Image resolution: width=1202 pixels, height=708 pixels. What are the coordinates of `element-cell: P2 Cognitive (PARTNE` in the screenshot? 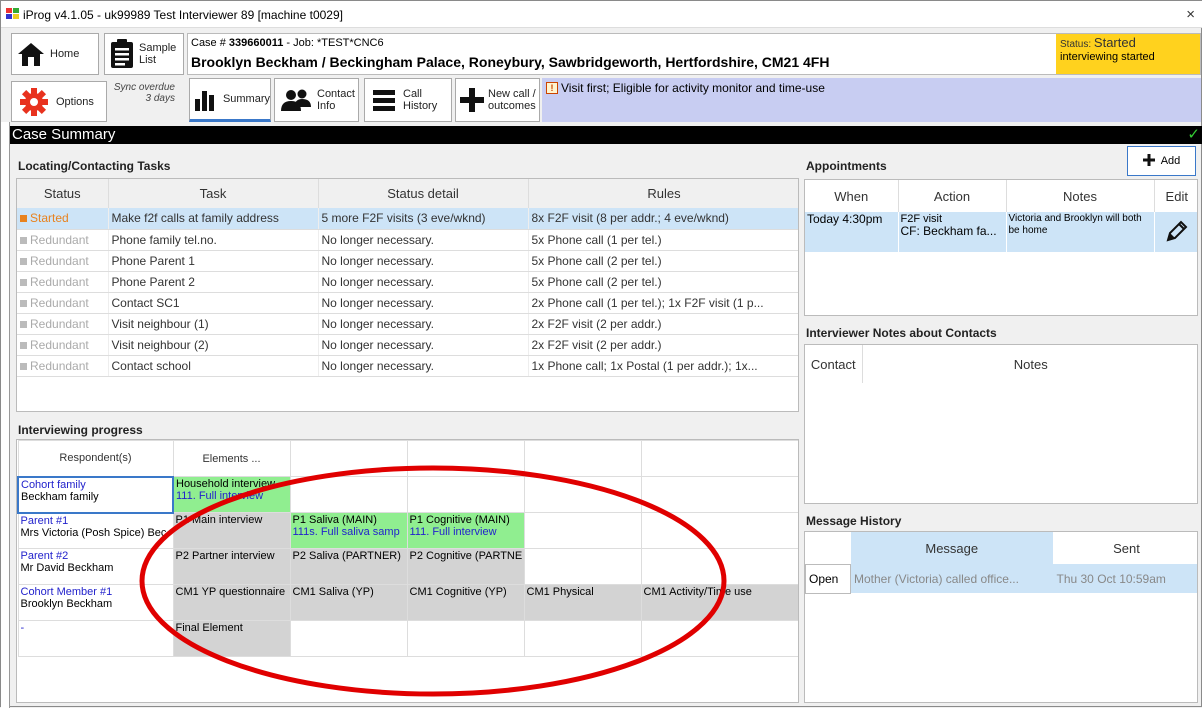 It's located at (465, 566).